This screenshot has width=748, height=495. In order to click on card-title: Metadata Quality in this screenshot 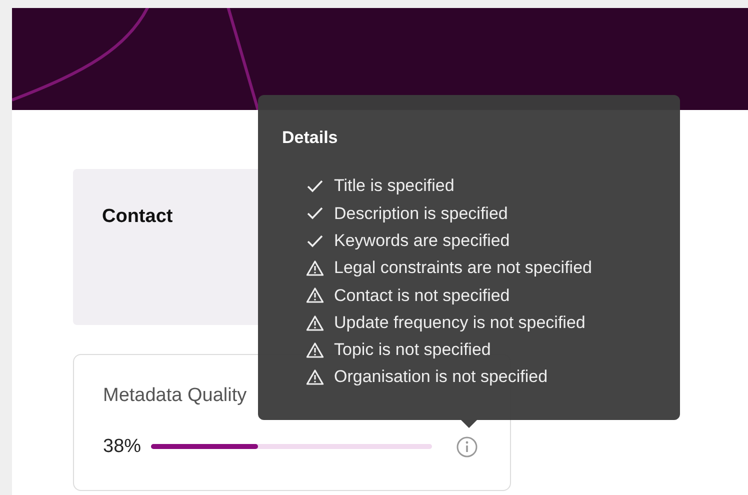, I will do `click(175, 396)`.